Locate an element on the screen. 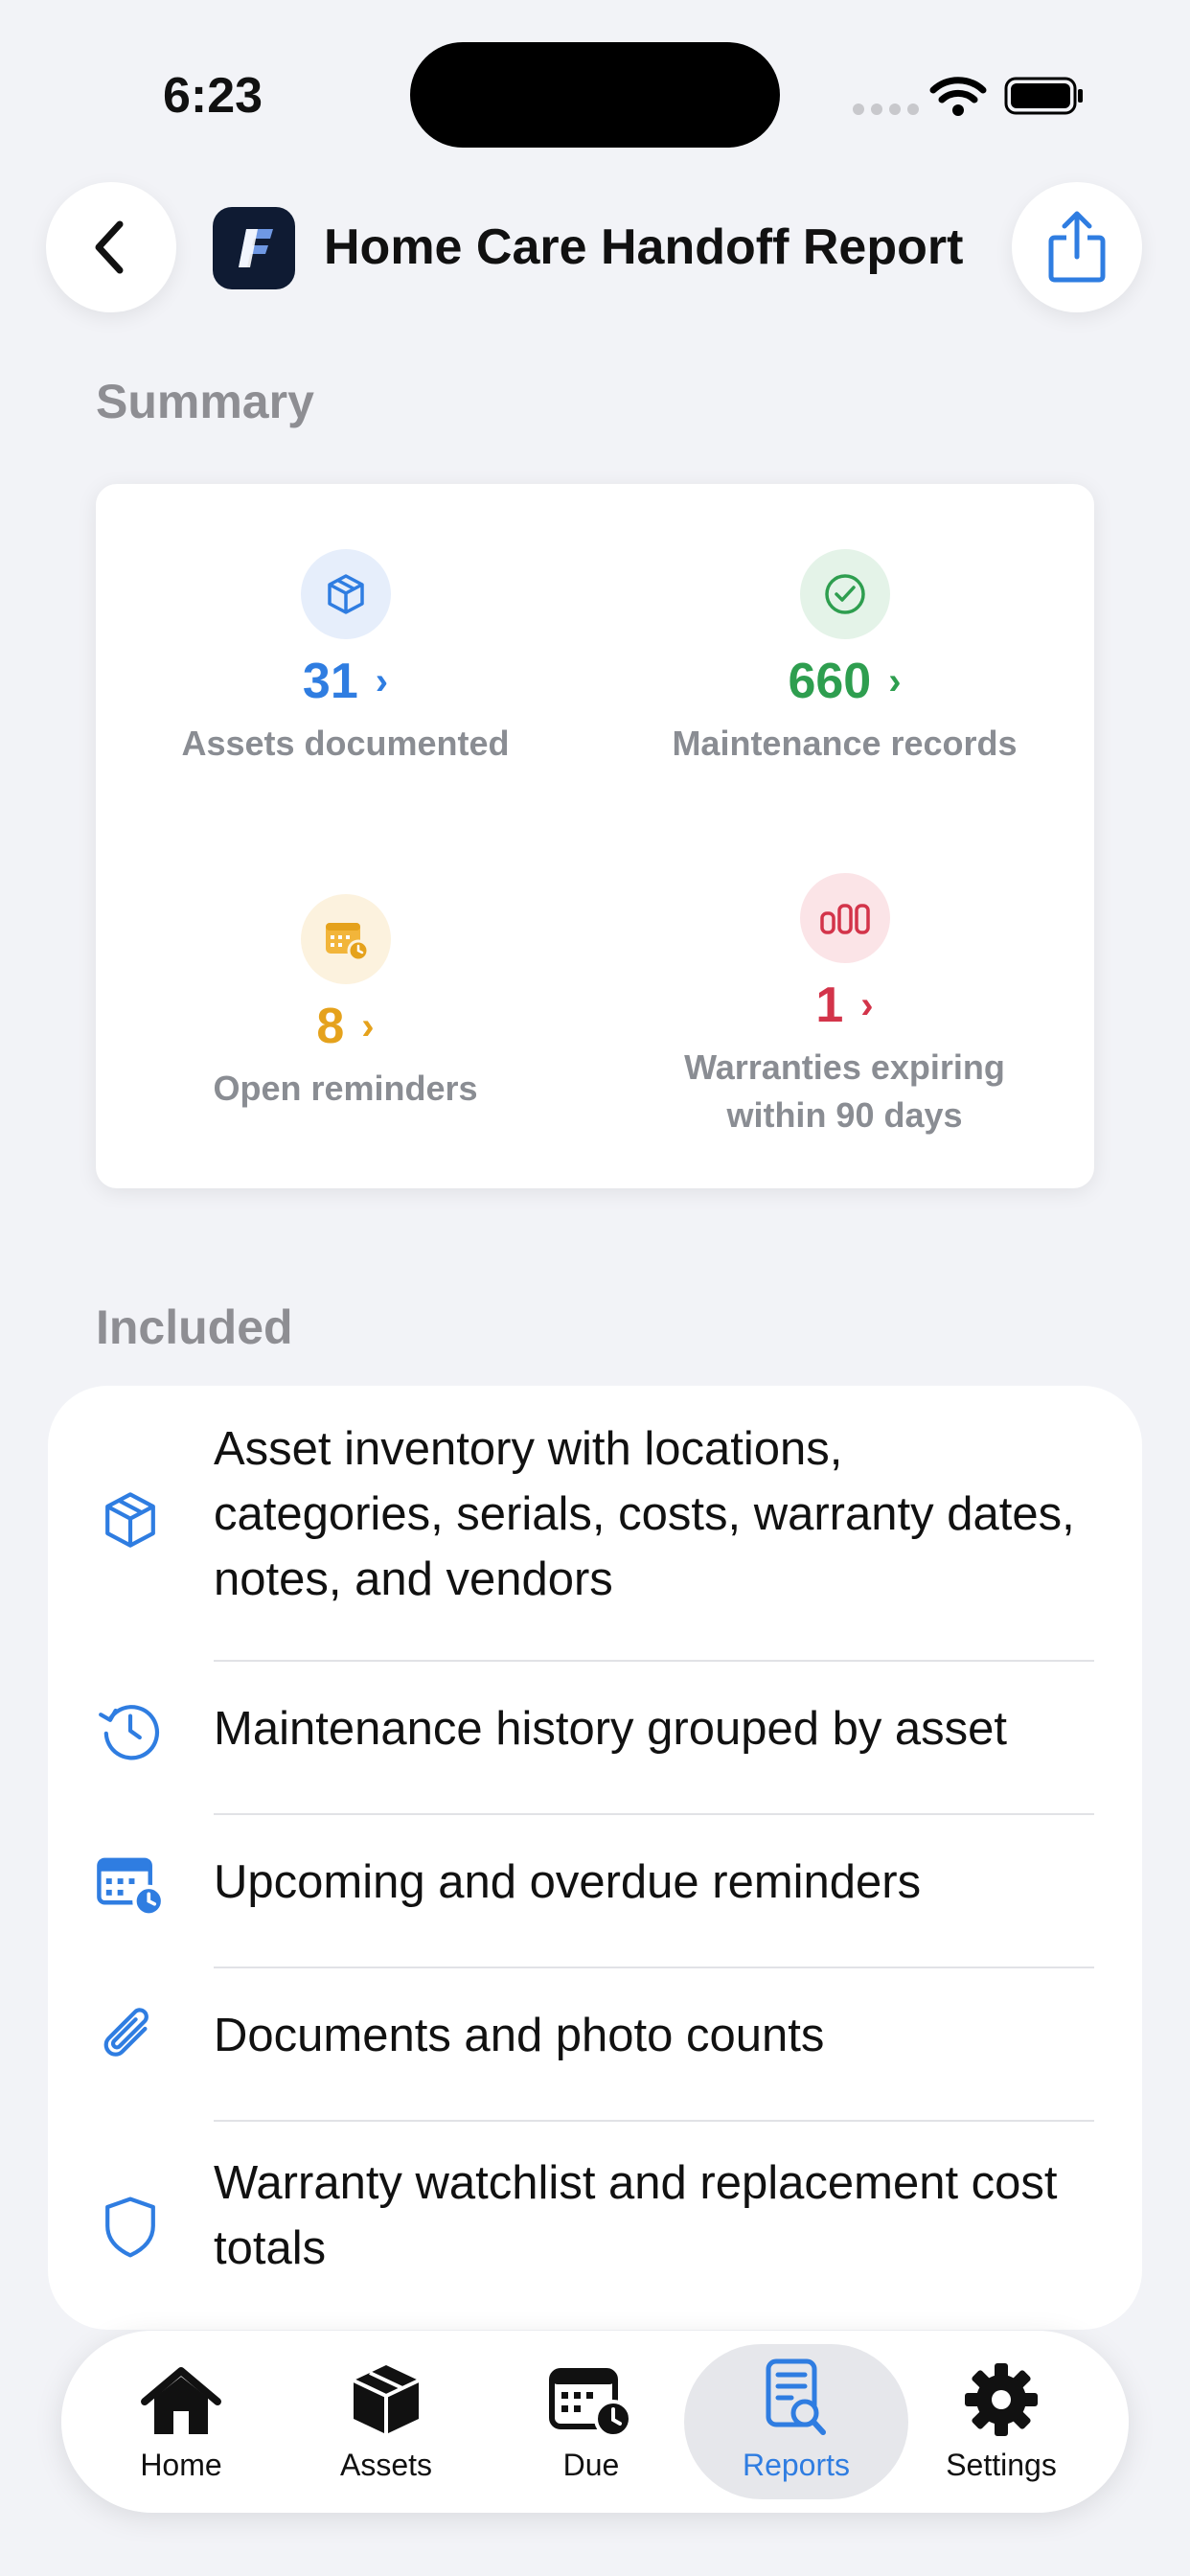 The width and height of the screenshot is (1190, 2576). summary-section-title: Summary is located at coordinates (205, 401).